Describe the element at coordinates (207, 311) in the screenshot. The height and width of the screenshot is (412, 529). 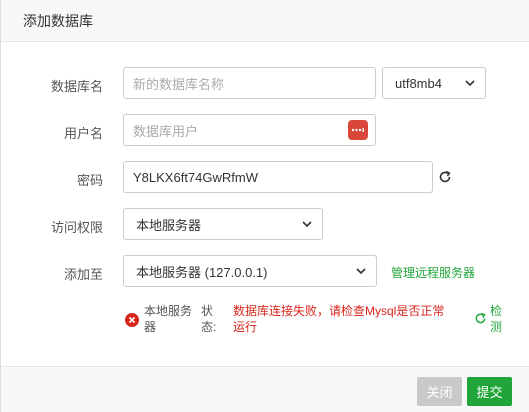
I see `status-state-line1: 状` at that location.